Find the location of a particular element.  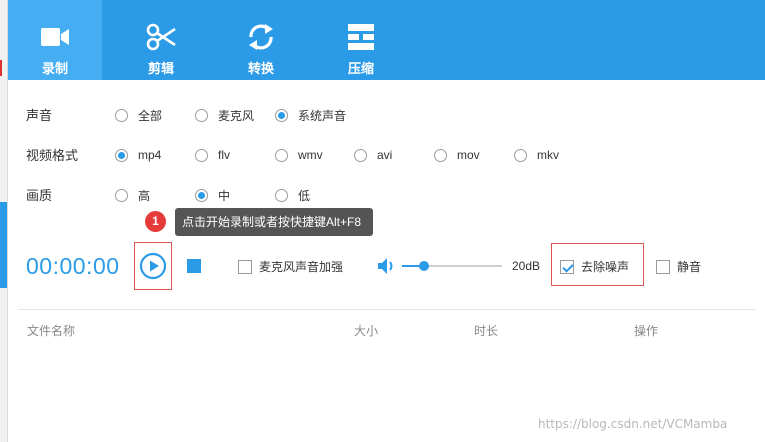

quality-option-low: 低 is located at coordinates (292, 195).